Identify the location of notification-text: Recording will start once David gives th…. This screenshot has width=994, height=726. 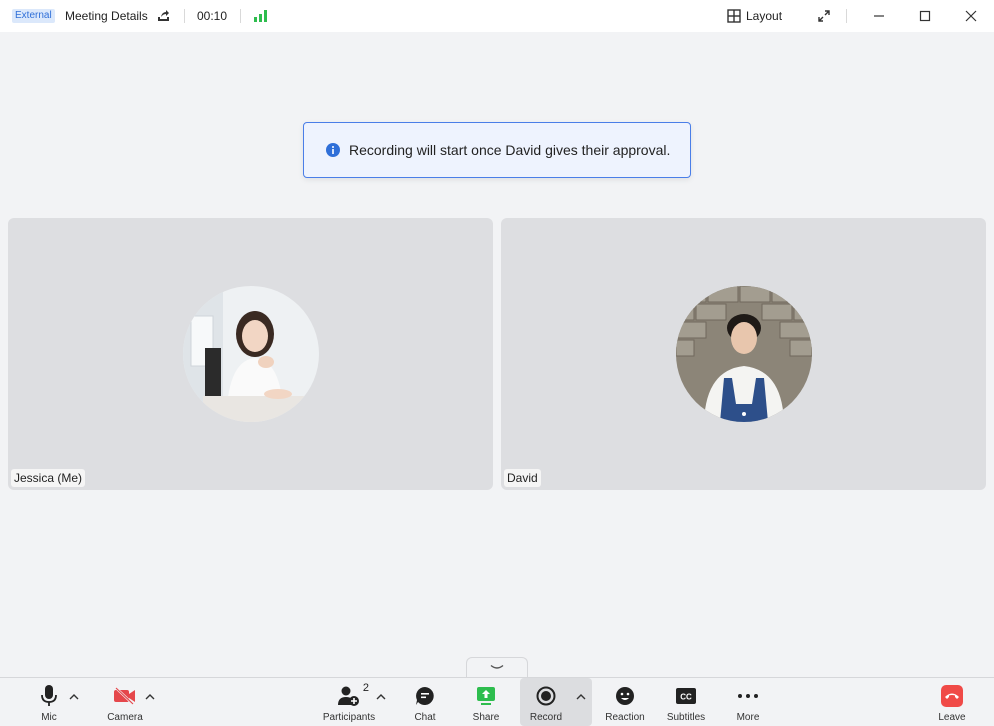
(510, 150).